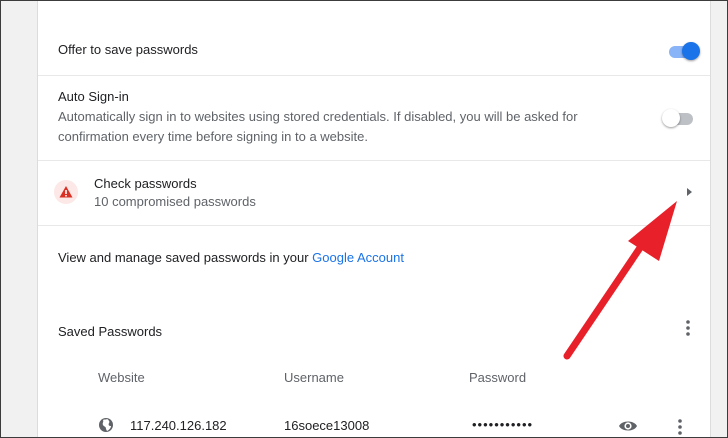  What do you see at coordinates (178, 425) in the screenshot?
I see `entry-website: 117.240.126.182` at bounding box center [178, 425].